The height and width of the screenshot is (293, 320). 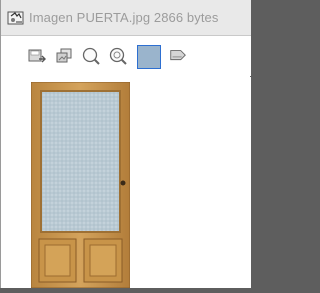 I want to click on title-bar: Imagen PUERTA.jpg 2866 bytes, so click(x=126, y=18).